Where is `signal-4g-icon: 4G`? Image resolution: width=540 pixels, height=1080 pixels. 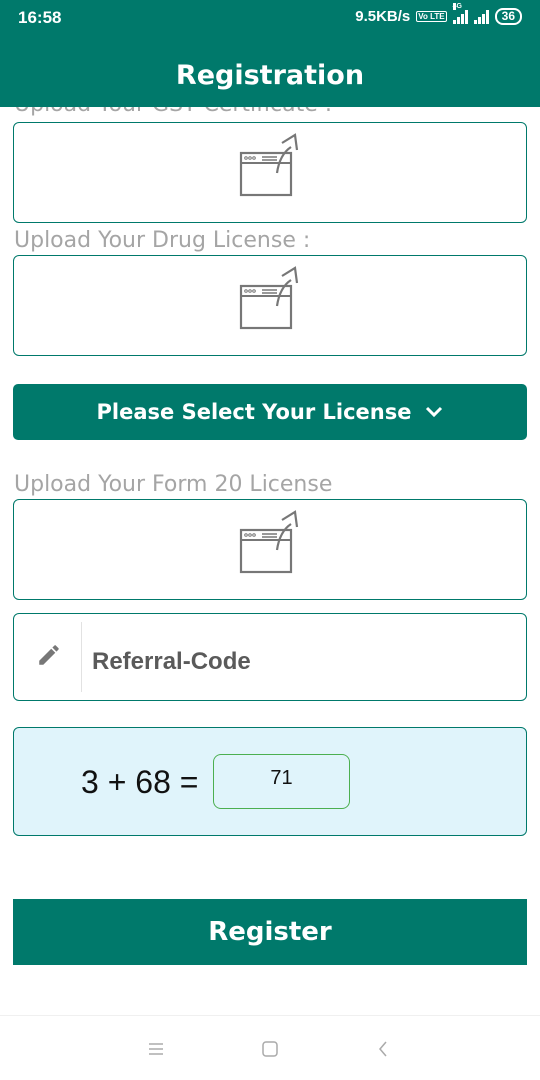 signal-4g-icon: 4G is located at coordinates (460, 13).